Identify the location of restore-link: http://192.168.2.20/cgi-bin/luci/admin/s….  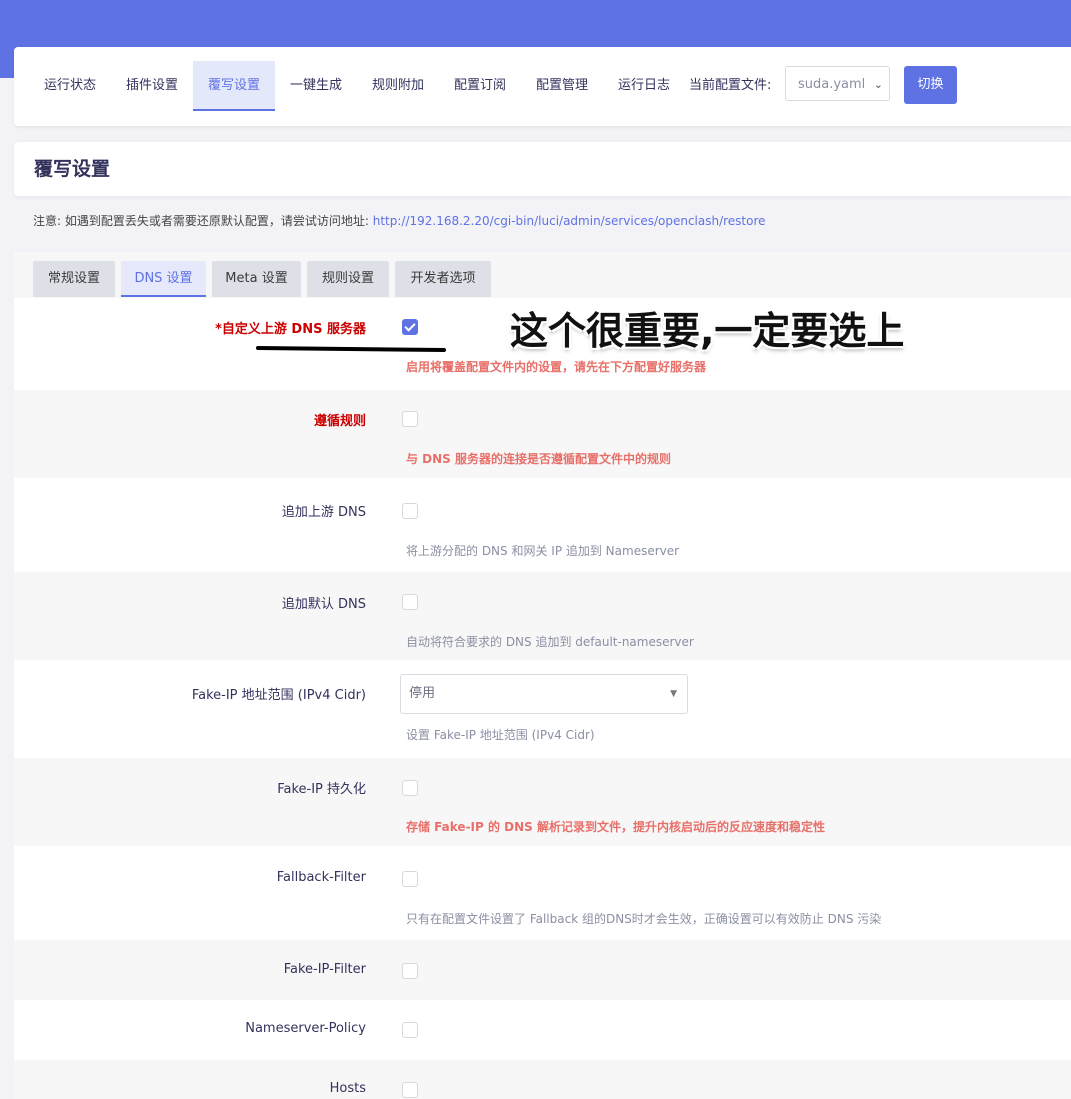
(569, 221).